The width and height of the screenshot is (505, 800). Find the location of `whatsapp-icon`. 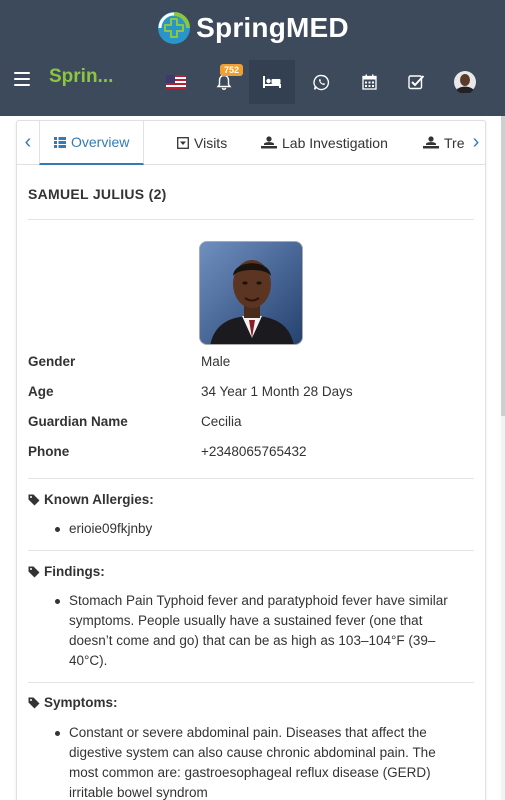

whatsapp-icon is located at coordinates (320, 82).